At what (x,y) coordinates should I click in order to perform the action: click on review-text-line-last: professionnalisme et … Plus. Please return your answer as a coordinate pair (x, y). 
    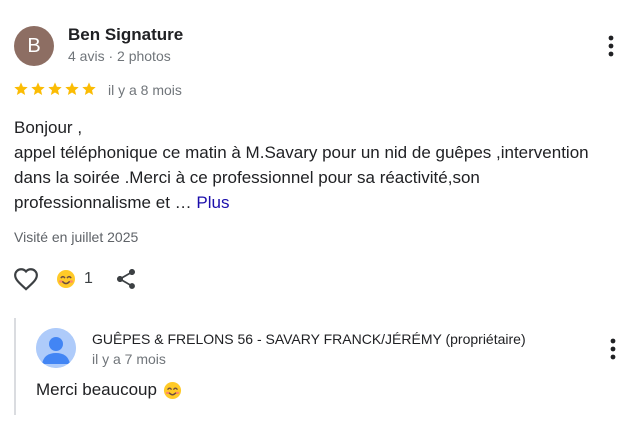
    Looking at the image, I should click on (314, 202).